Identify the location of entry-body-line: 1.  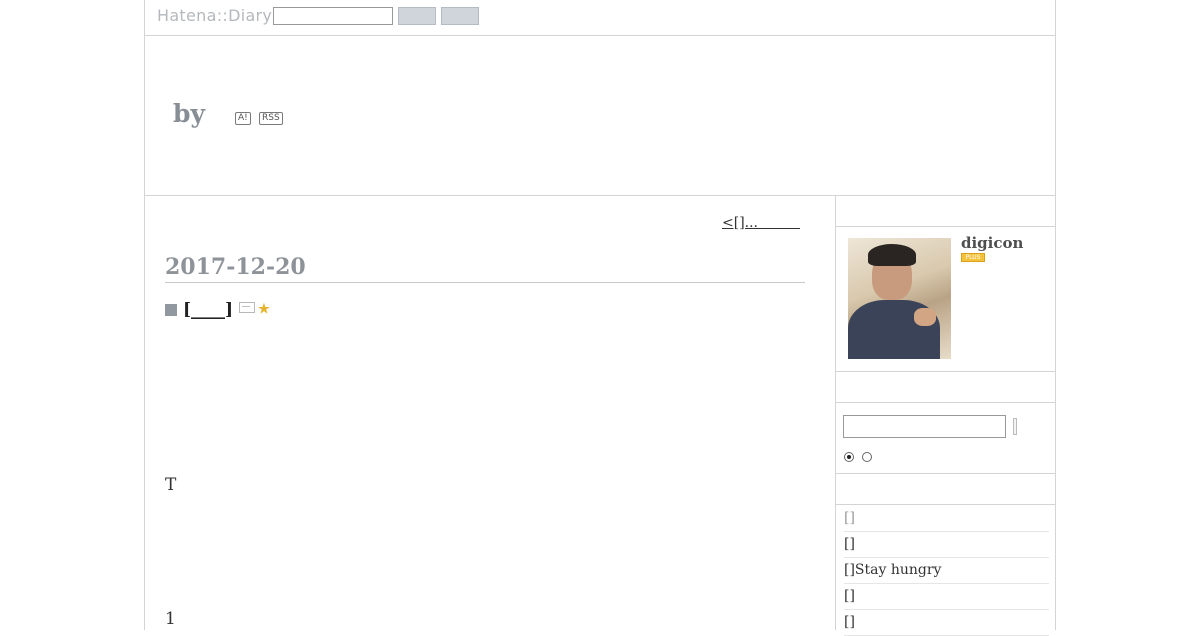
(170, 619).